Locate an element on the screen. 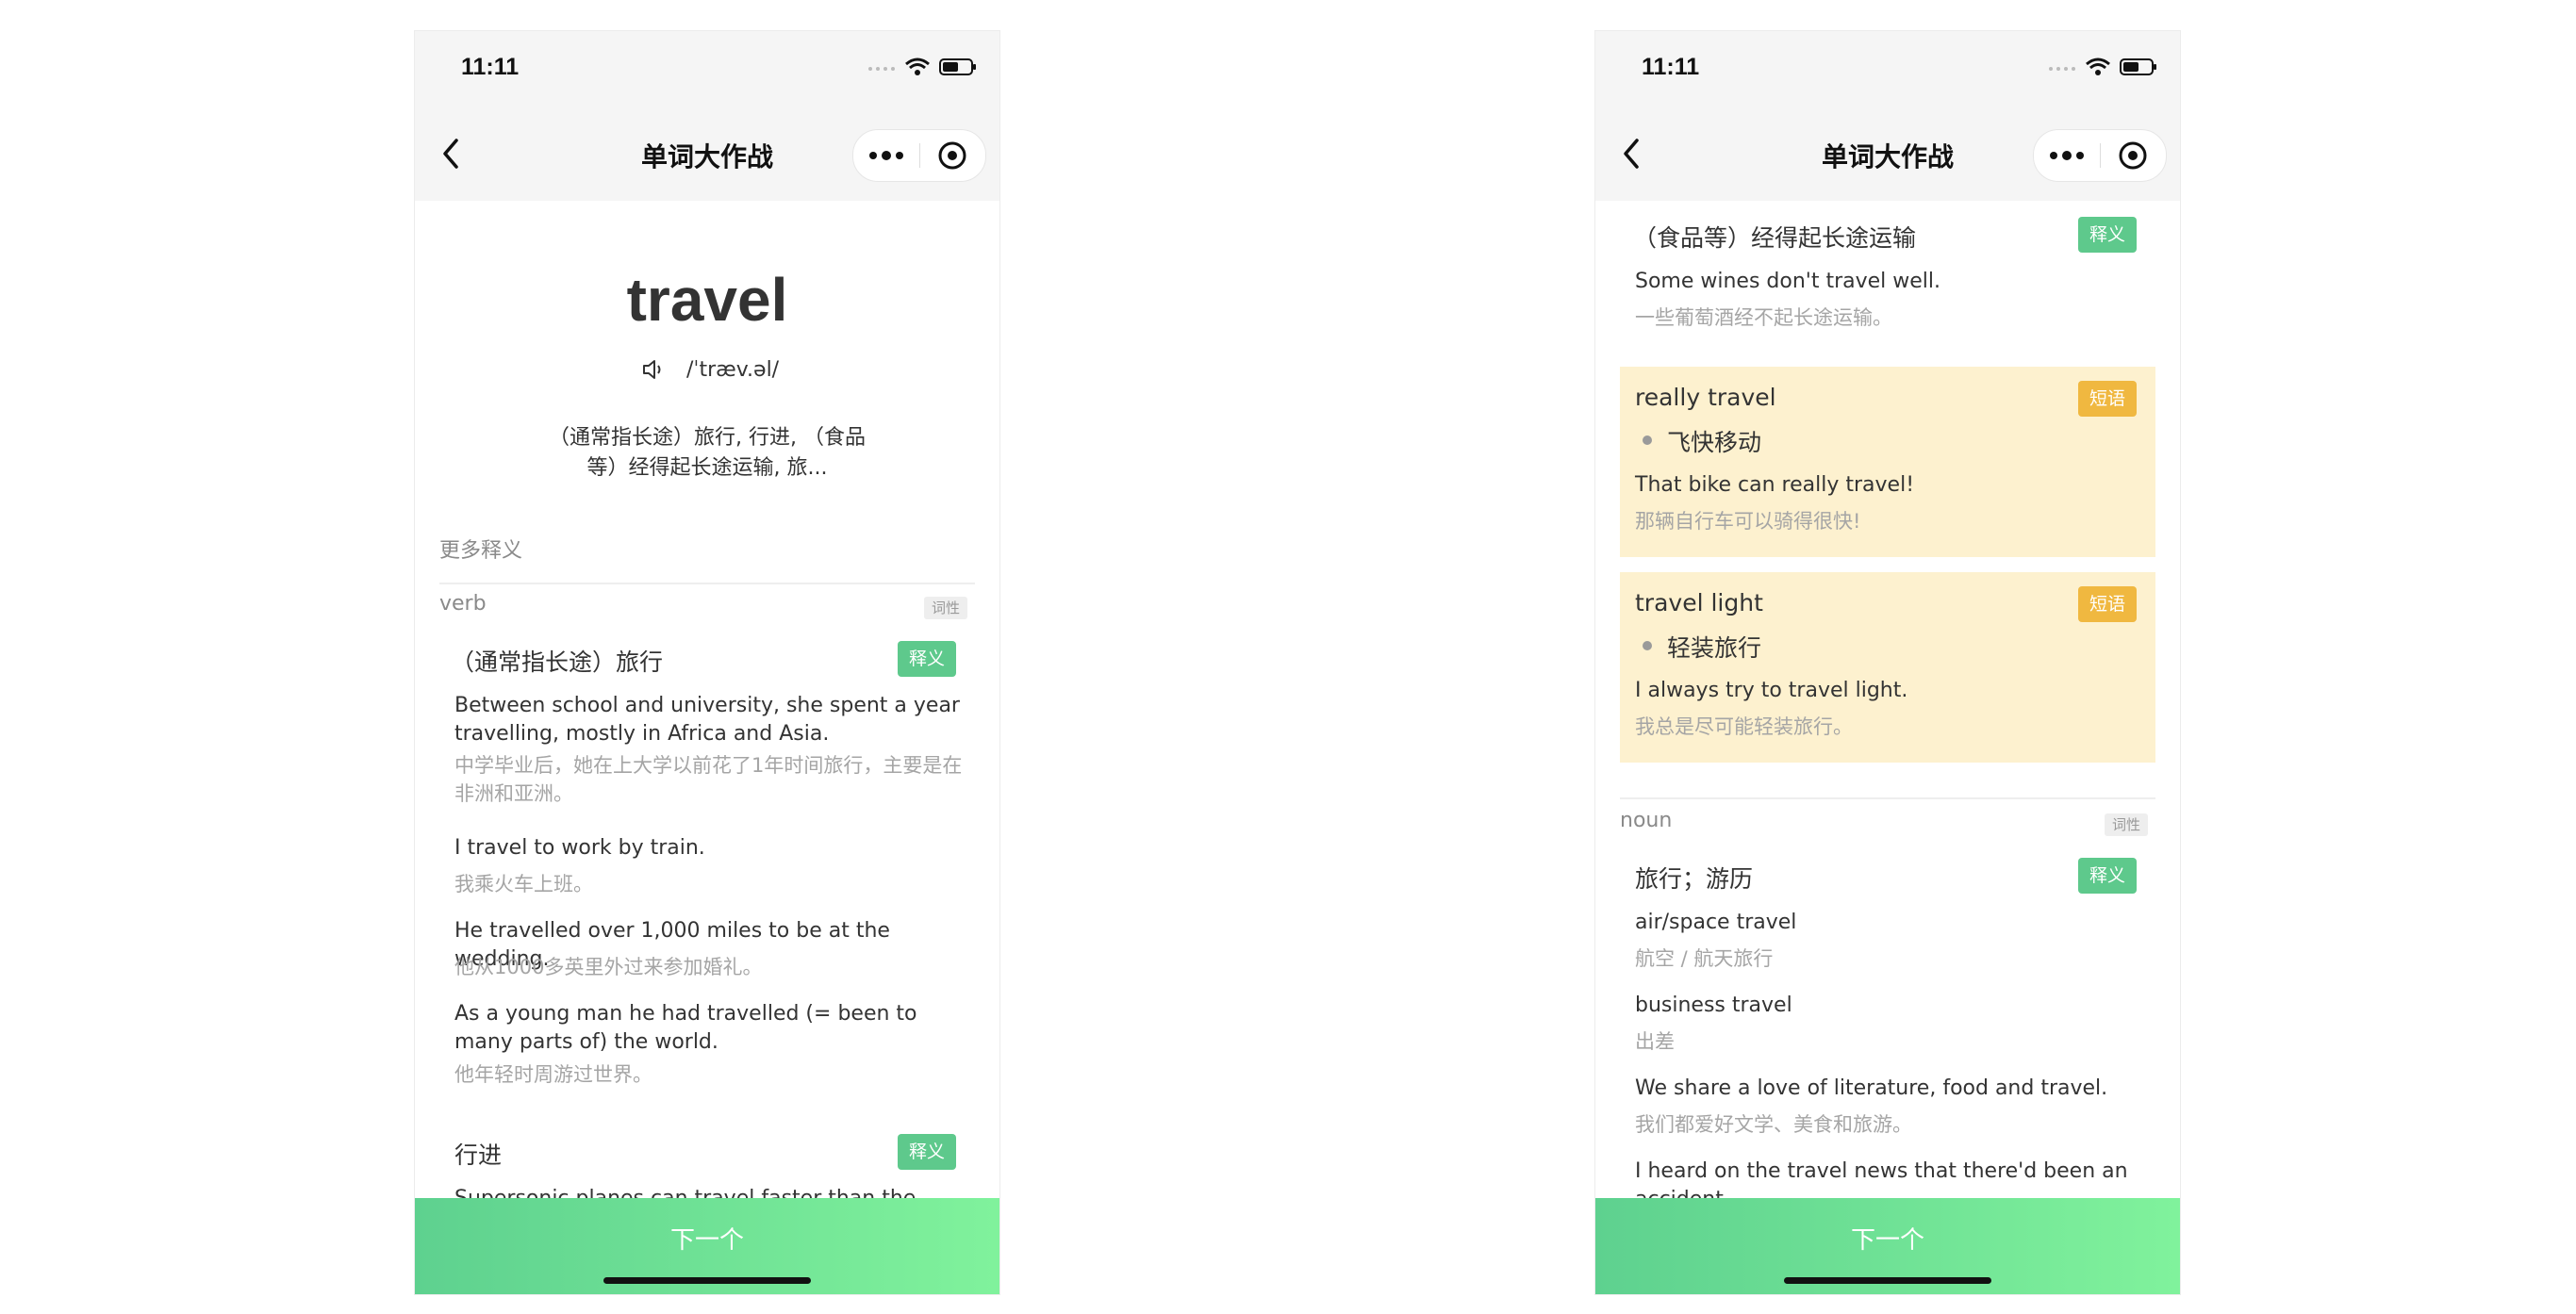 Image resolution: width=2576 pixels, height=1314 pixels. speaker-icon is located at coordinates (653, 369).